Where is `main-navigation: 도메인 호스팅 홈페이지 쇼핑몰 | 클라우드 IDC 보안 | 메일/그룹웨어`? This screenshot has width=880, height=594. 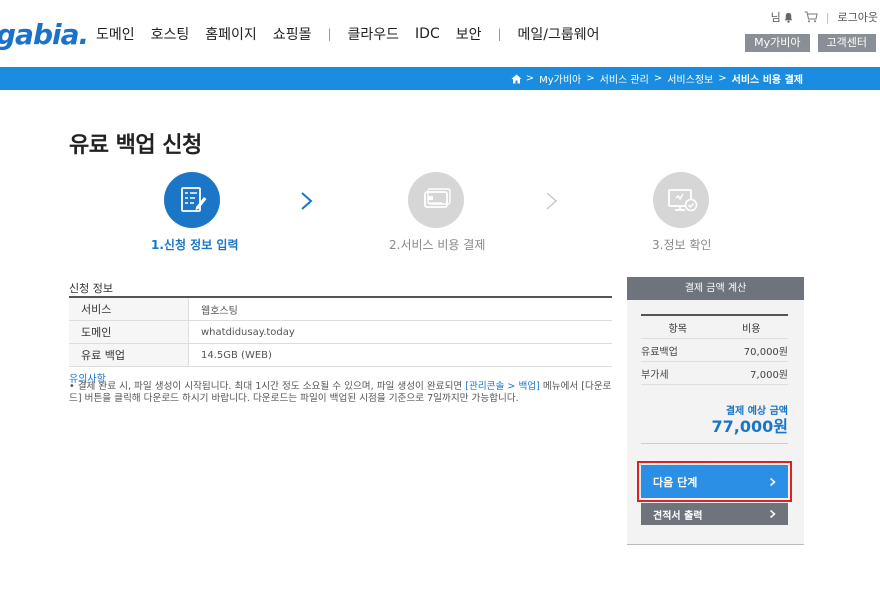 main-navigation: 도메인 호스팅 홈페이지 쇼핑몰 | 클라우드 IDC 보안 | 메일/그룹웨어 is located at coordinates (356, 34).